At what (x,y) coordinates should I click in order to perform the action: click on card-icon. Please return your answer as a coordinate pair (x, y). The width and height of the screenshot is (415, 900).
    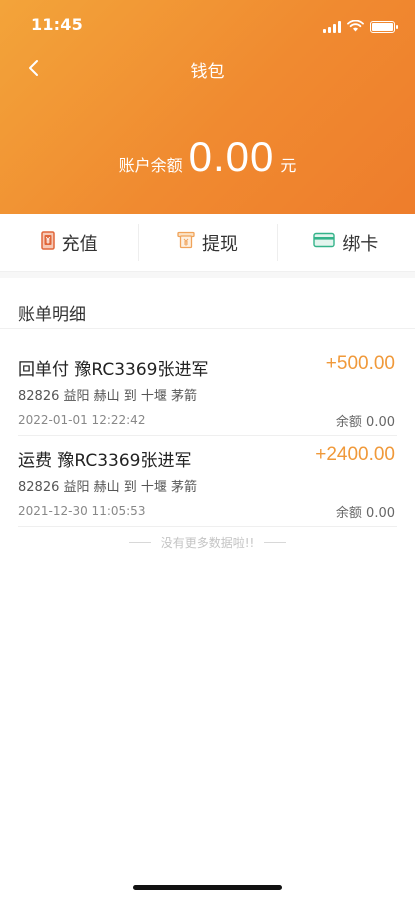
    Looking at the image, I should click on (324, 242).